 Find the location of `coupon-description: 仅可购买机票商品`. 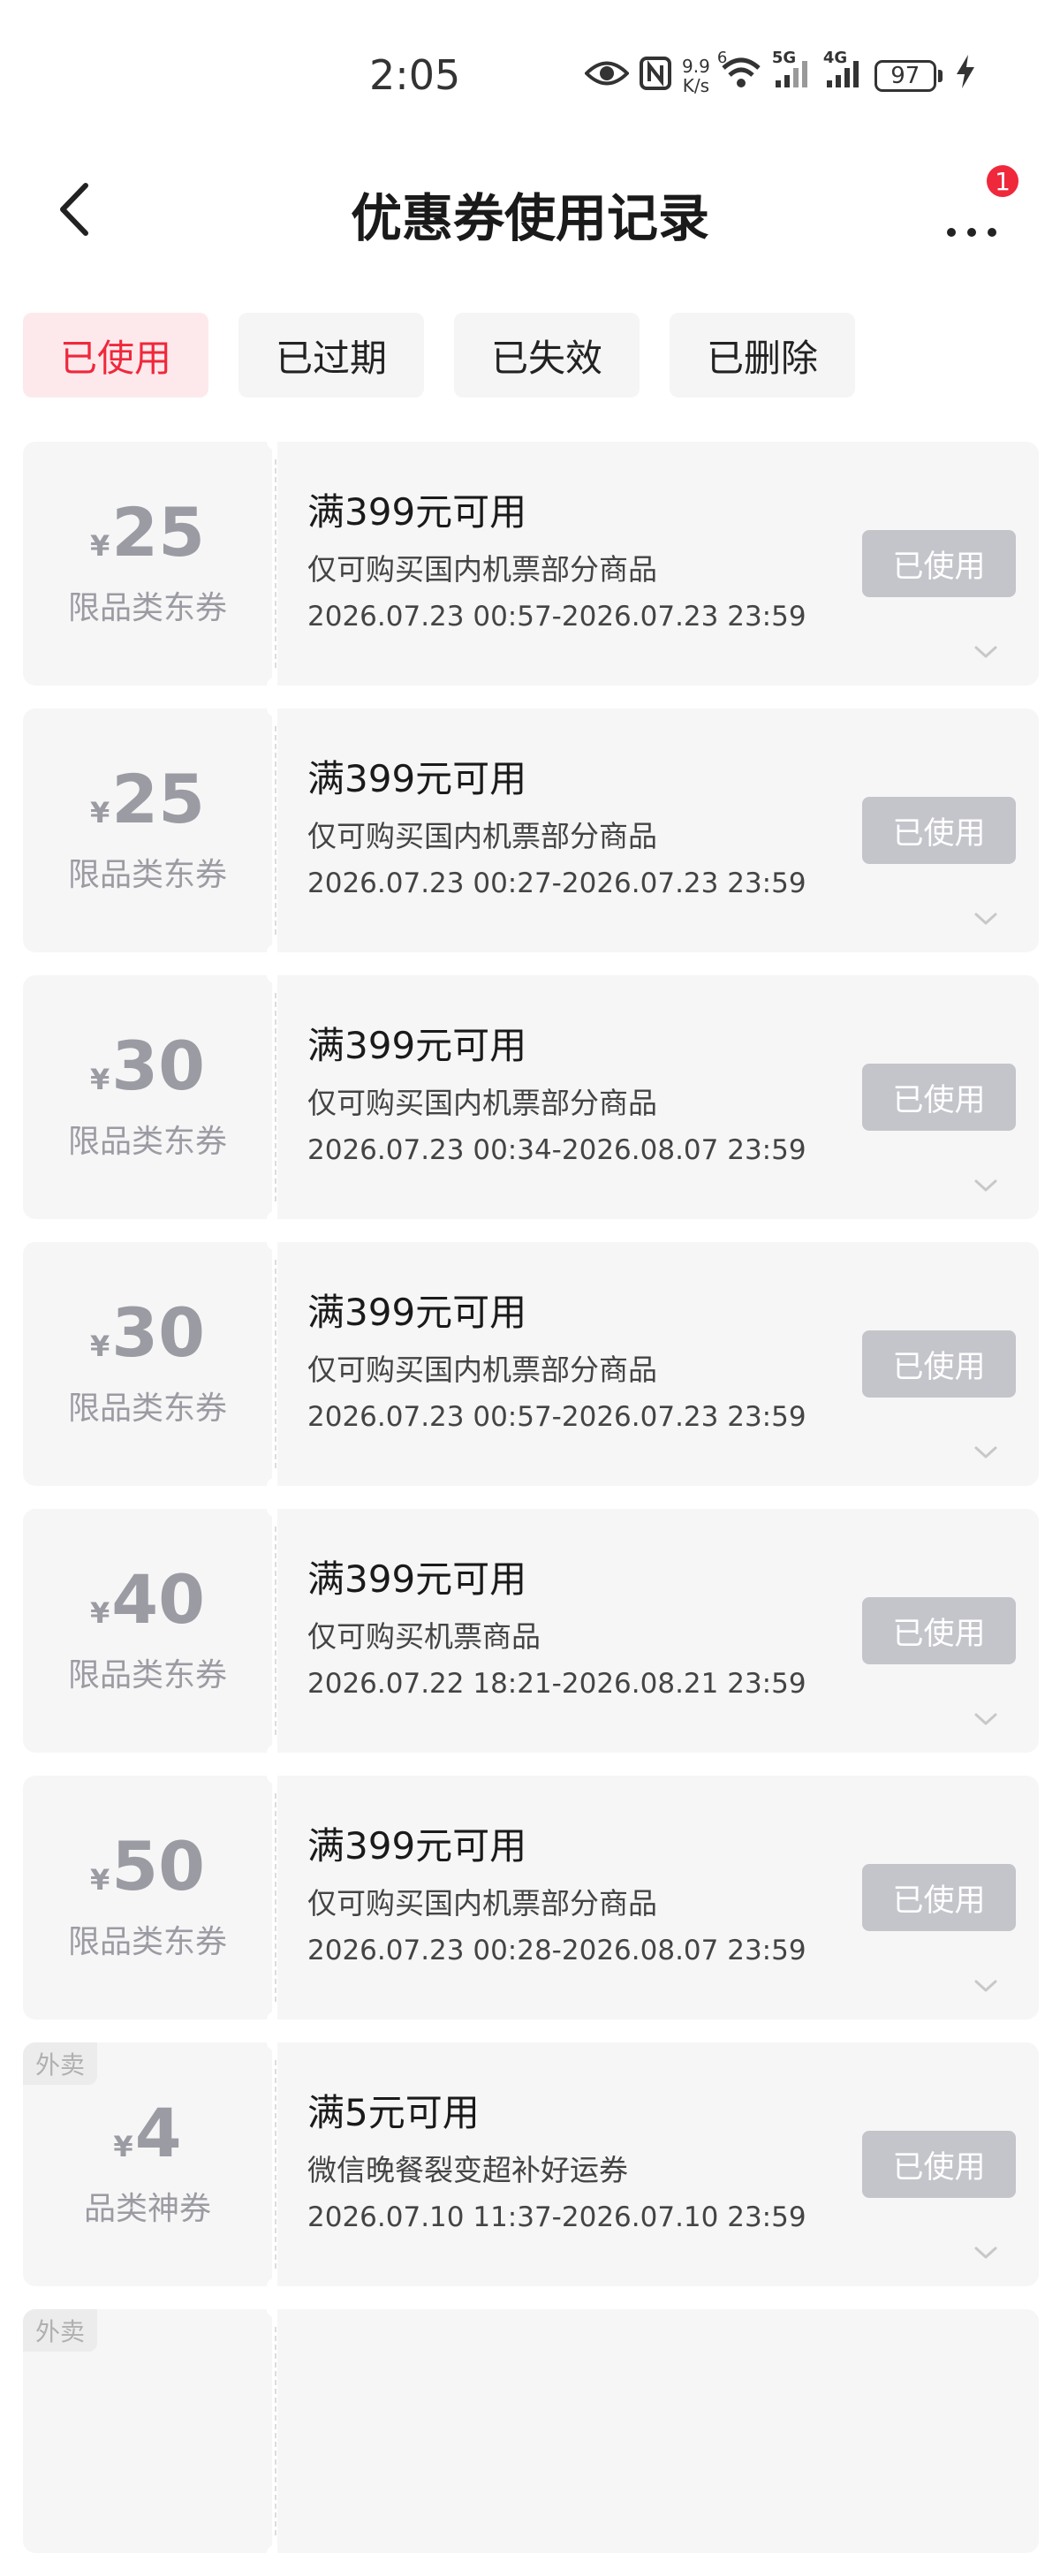

coupon-description: 仅可购买机票商品 is located at coordinates (424, 1637).